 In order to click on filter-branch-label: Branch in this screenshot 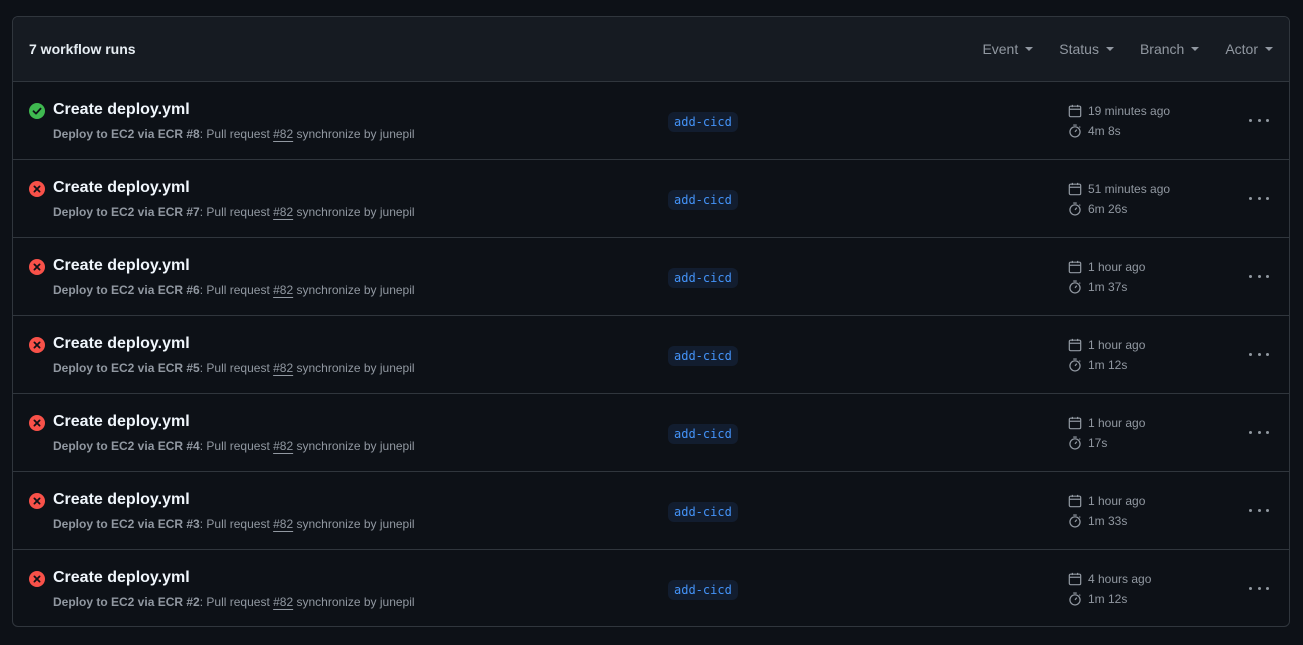, I will do `click(1162, 49)`.